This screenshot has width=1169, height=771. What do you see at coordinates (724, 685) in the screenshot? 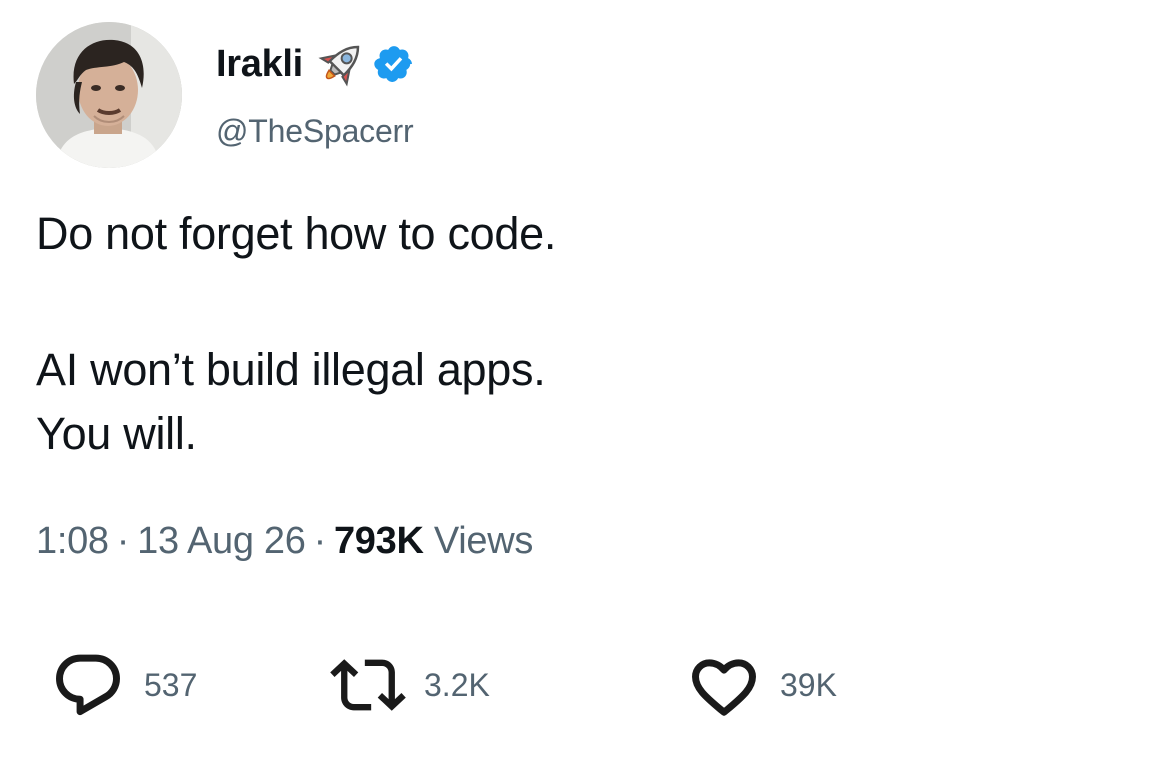
I see `heart-icon` at bounding box center [724, 685].